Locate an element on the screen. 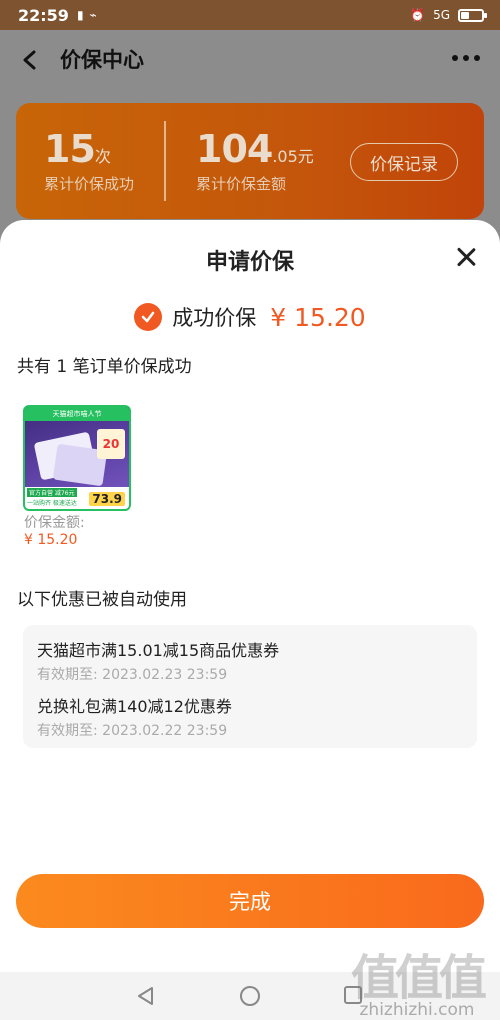 This screenshot has width=500, height=1020. coupon-item: 兑换礼包满140减12优惠券 有效期至: 2023.02.22 23:59 is located at coordinates (134, 716).